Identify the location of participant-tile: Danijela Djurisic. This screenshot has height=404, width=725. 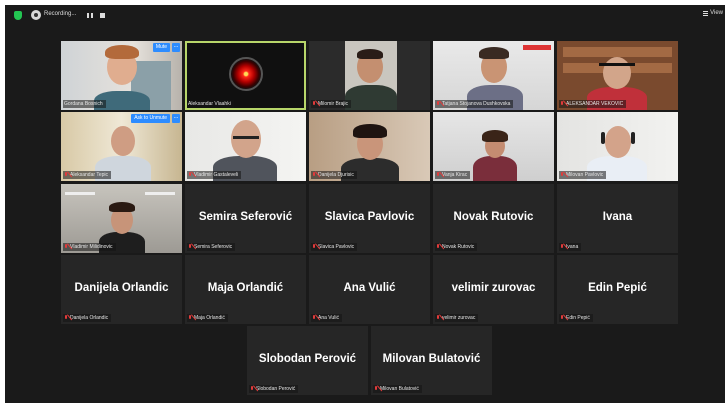
(369, 146).